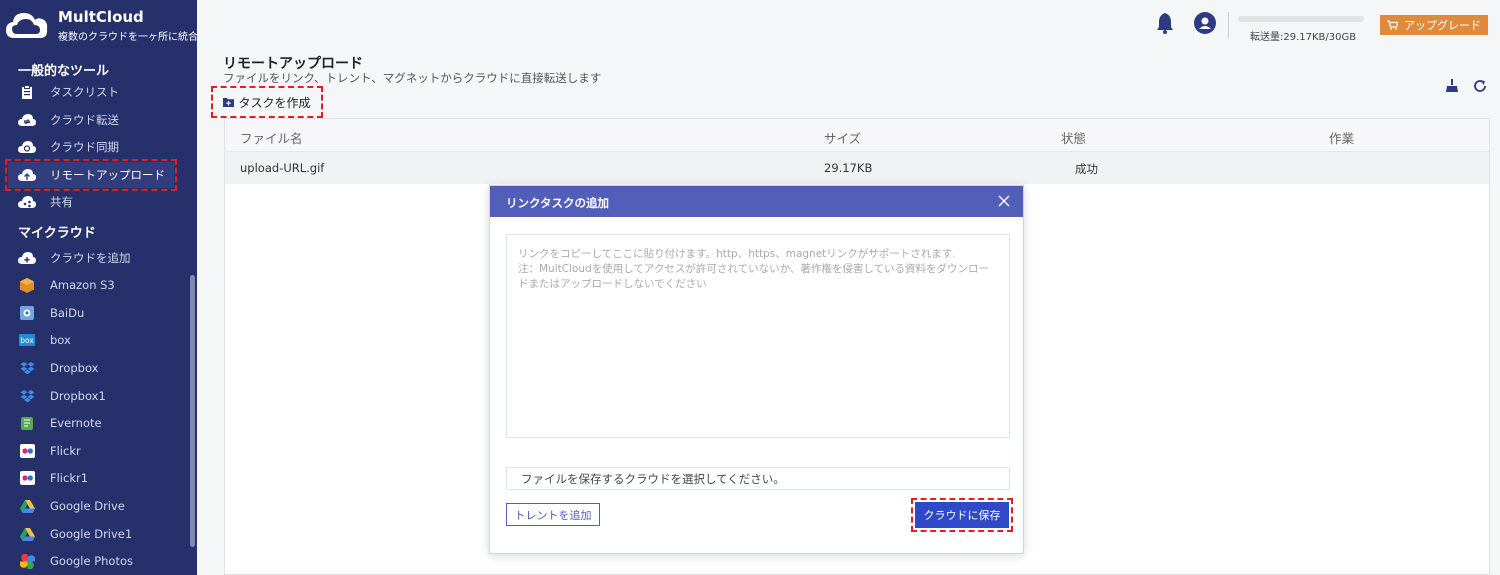 Image resolution: width=1500 pixels, height=575 pixels. Describe the element at coordinates (27, 258) in the screenshot. I see `cloud-add-icon` at that location.